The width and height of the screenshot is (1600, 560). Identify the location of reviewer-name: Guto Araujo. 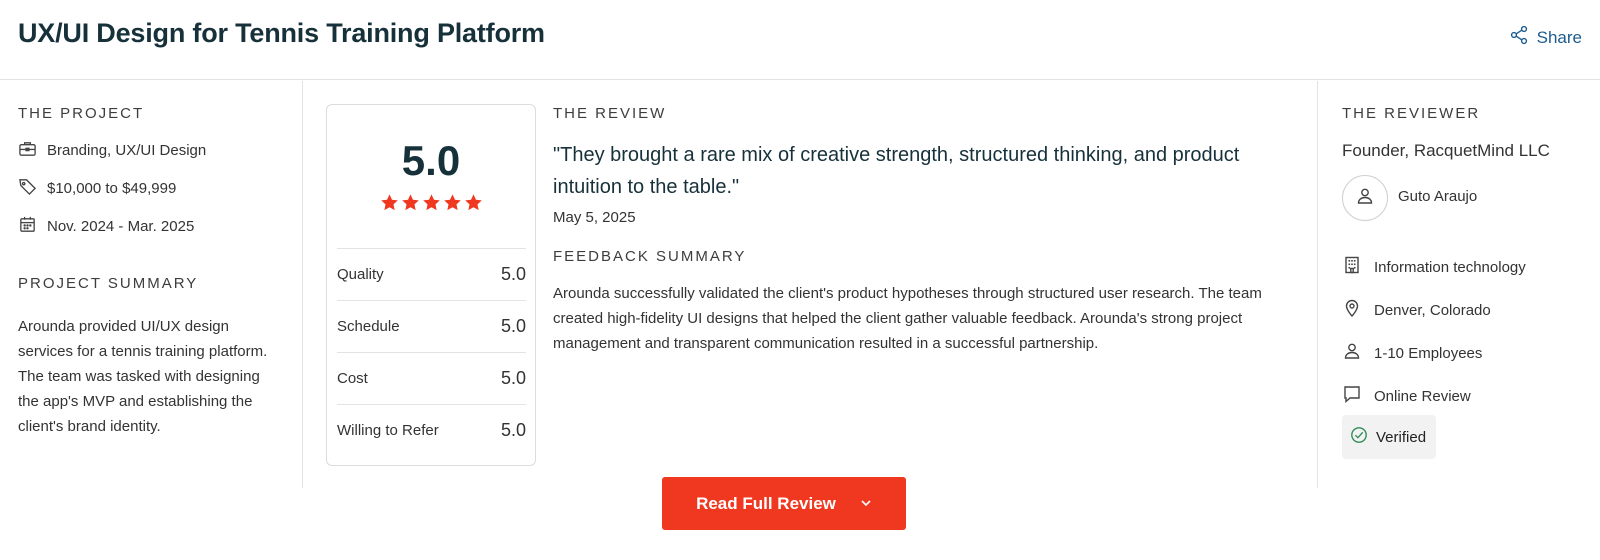
(1438, 196).